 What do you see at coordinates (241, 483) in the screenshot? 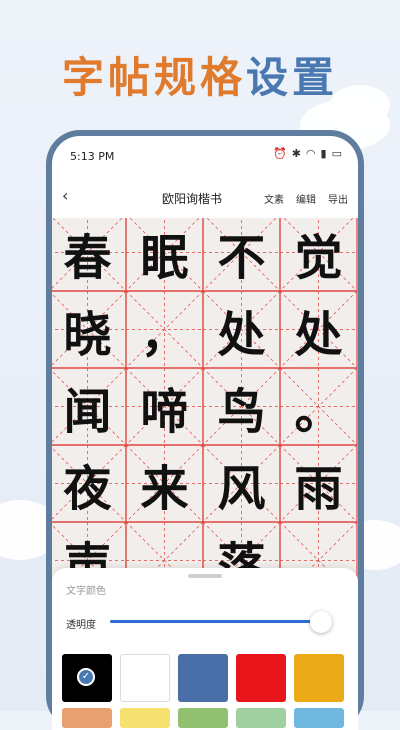
I see `grid-character: 风` at bounding box center [241, 483].